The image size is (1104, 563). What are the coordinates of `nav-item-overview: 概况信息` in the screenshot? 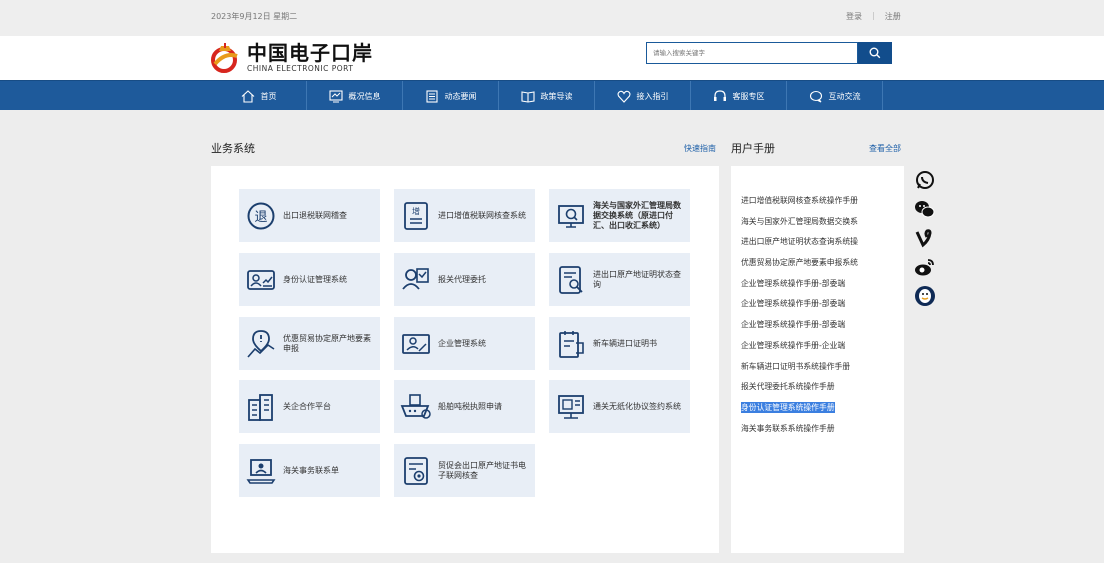 It's located at (355, 96).